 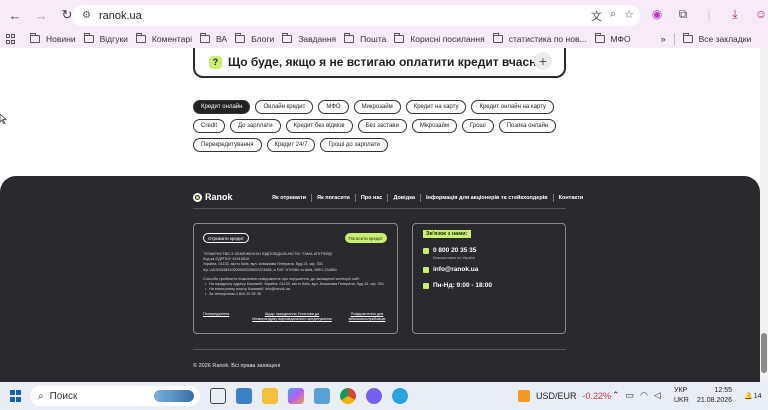 What do you see at coordinates (450, 269) in the screenshot?
I see `email-link: info@ranok.ua` at bounding box center [450, 269].